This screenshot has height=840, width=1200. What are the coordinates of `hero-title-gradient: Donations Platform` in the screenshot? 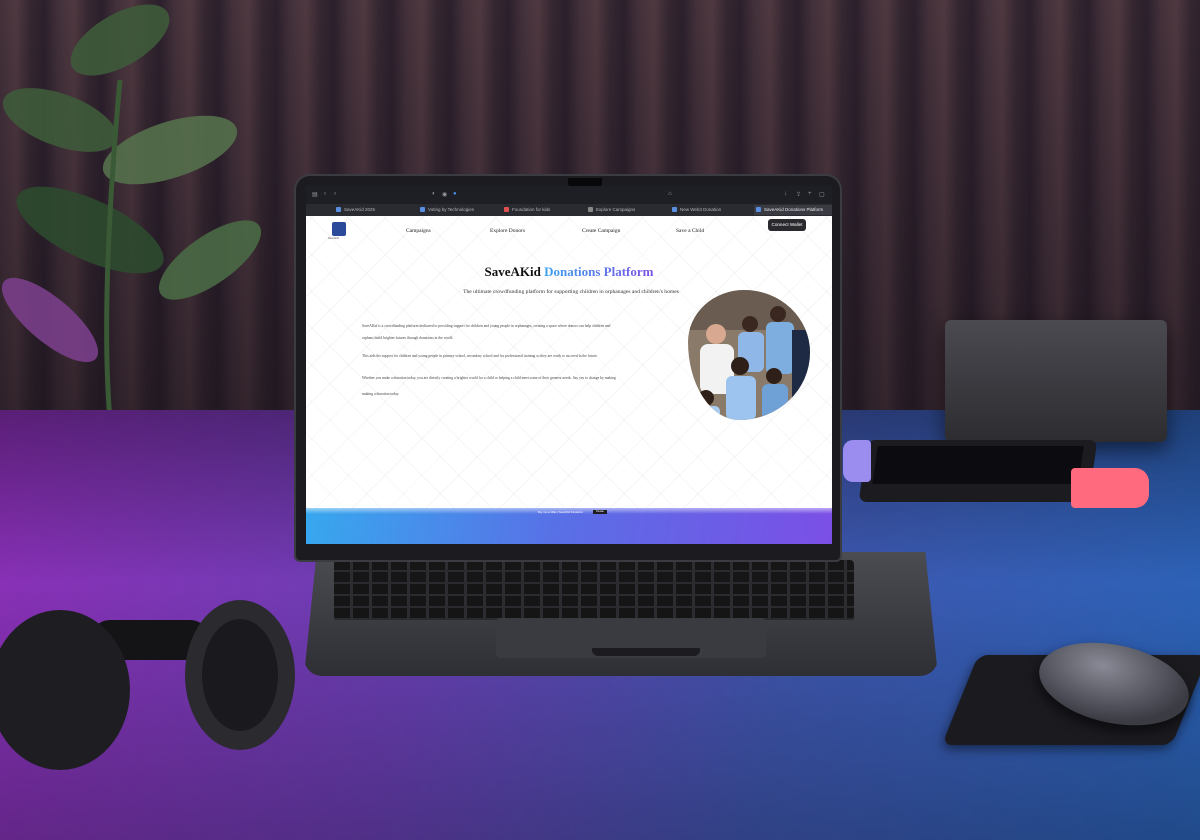 It's located at (599, 271).